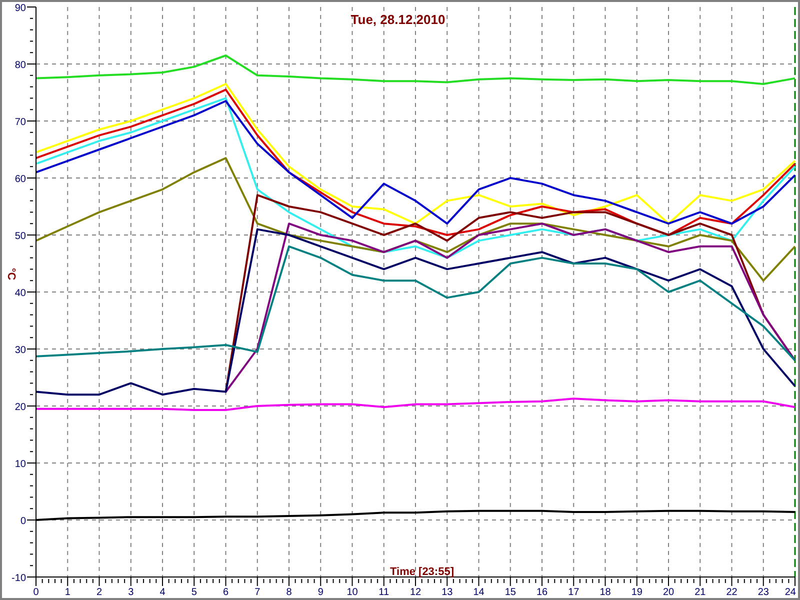 The width and height of the screenshot is (800, 600). I want to click on tick-label: 6, so click(225, 592).